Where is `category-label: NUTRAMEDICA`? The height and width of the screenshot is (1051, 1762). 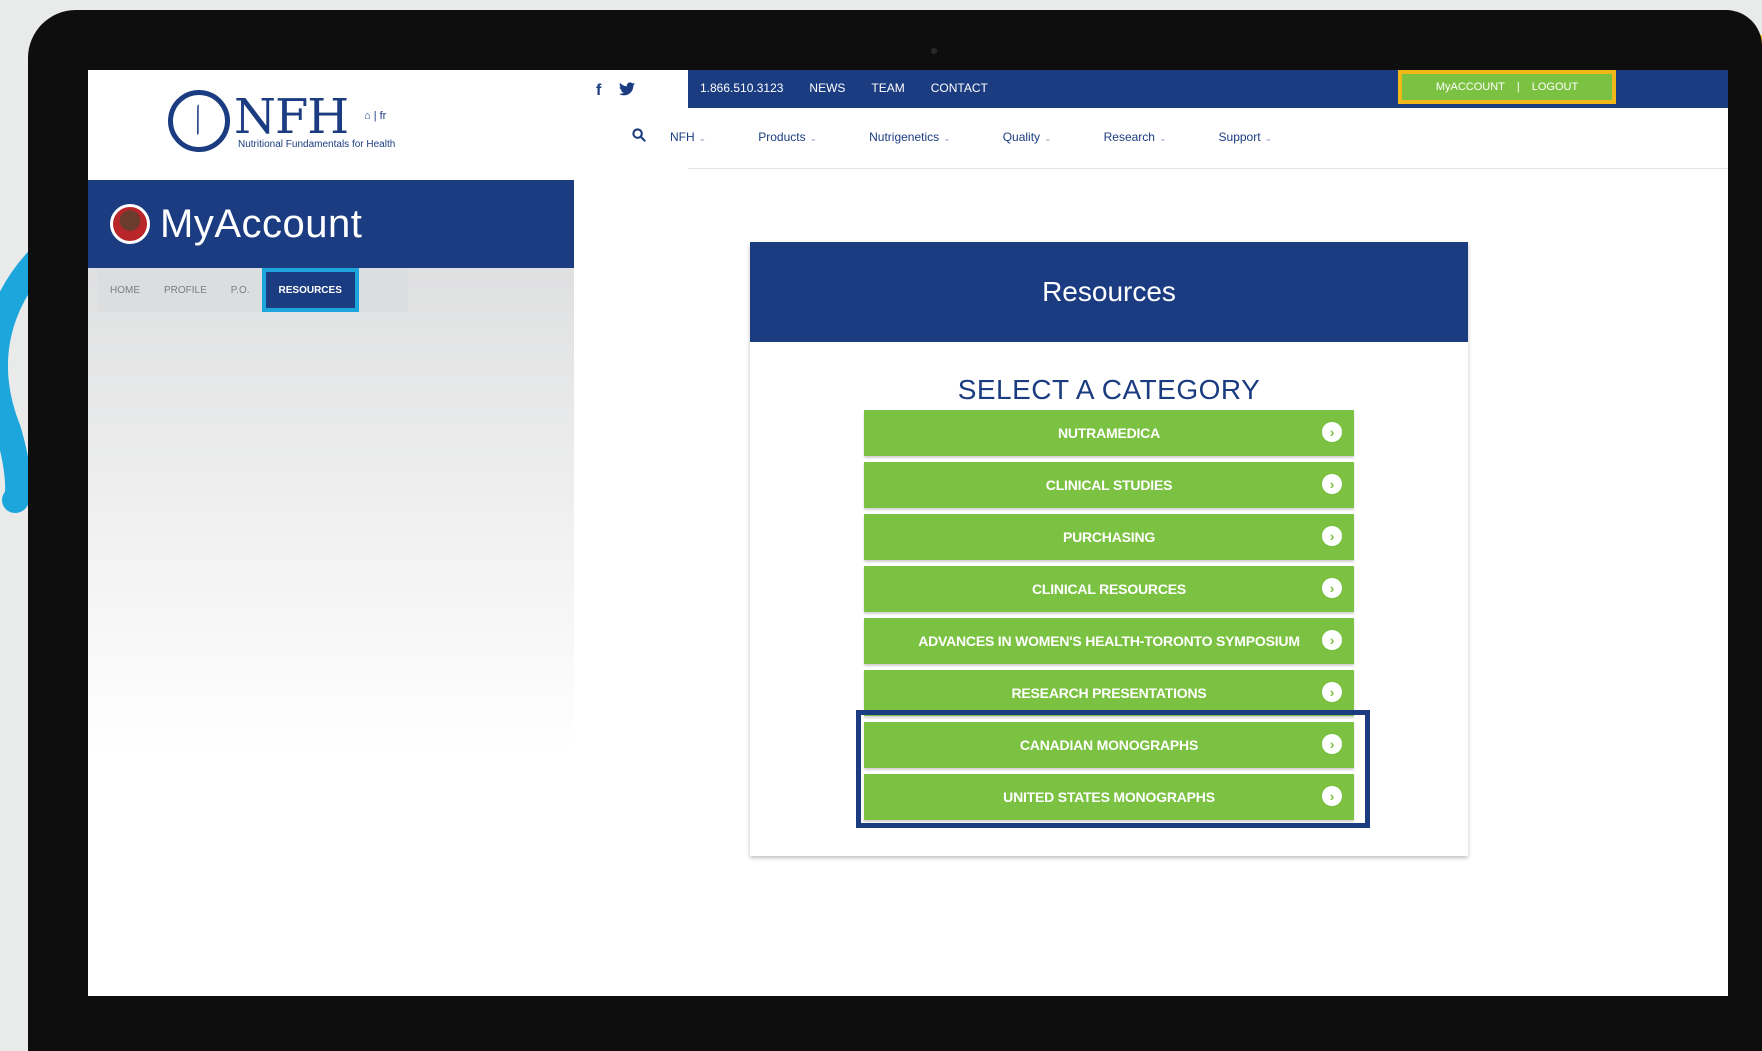
category-label: NUTRAMEDICA is located at coordinates (1108, 433).